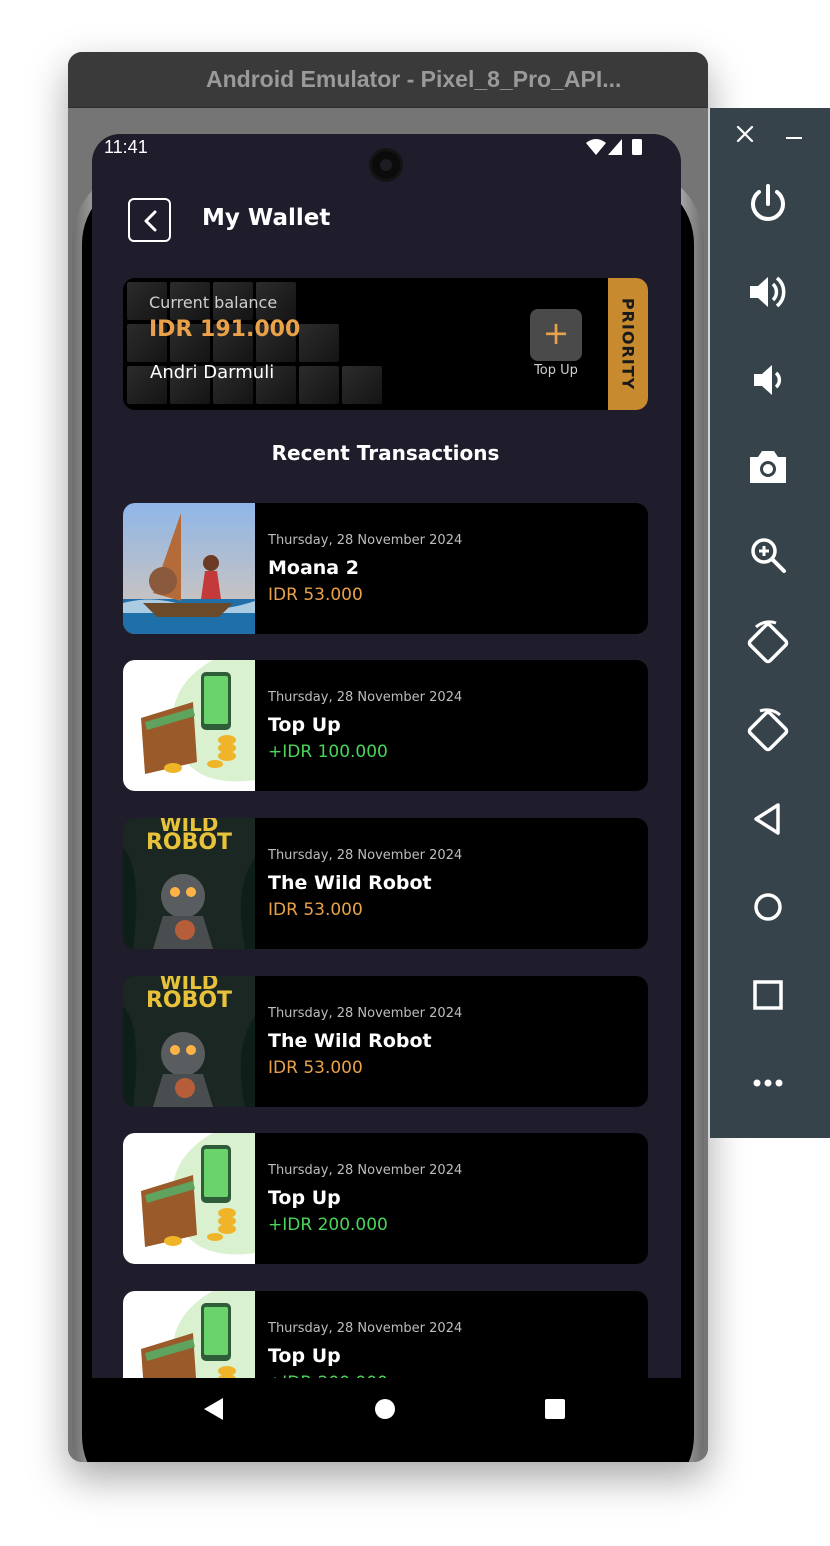  I want to click on nav-recents-button, so click(555, 1409).